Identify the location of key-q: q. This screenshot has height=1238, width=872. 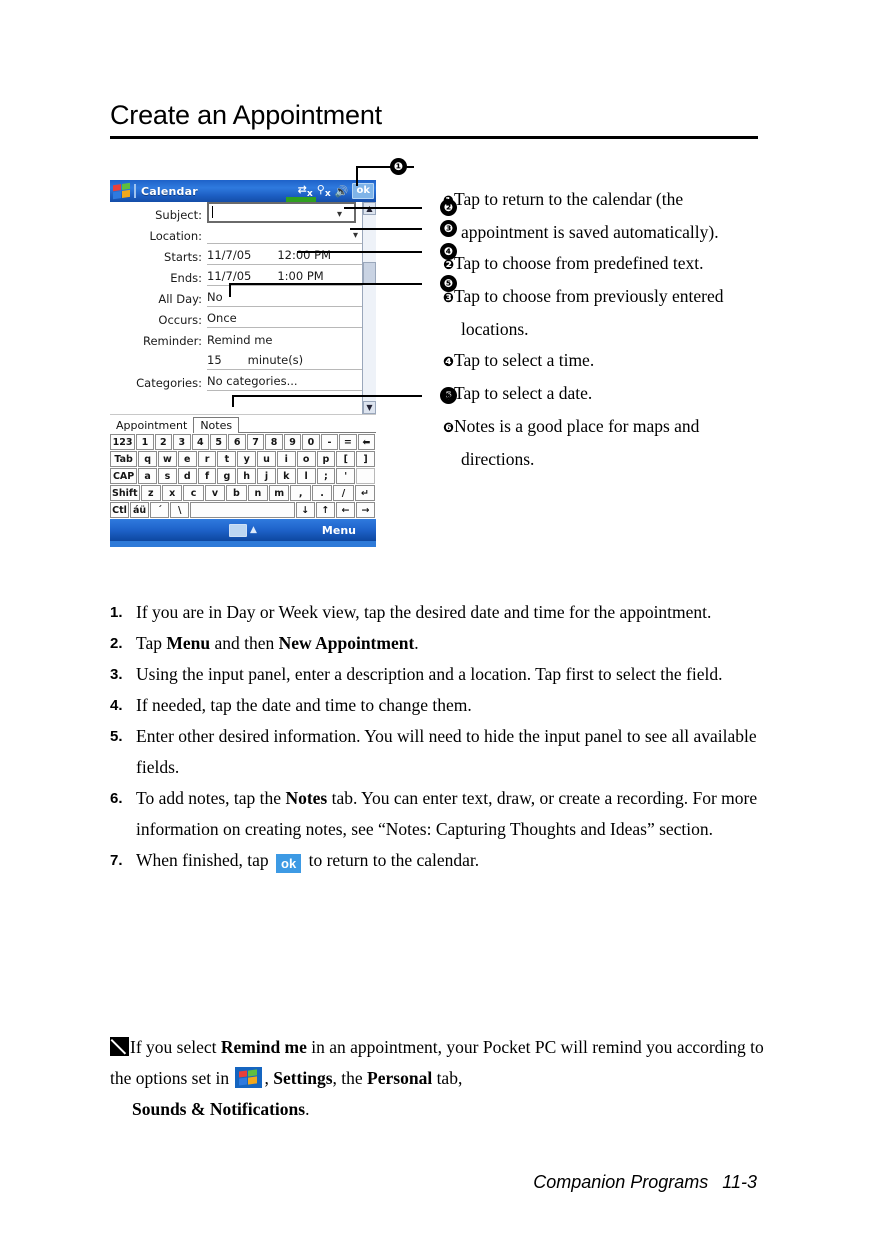
(148, 459).